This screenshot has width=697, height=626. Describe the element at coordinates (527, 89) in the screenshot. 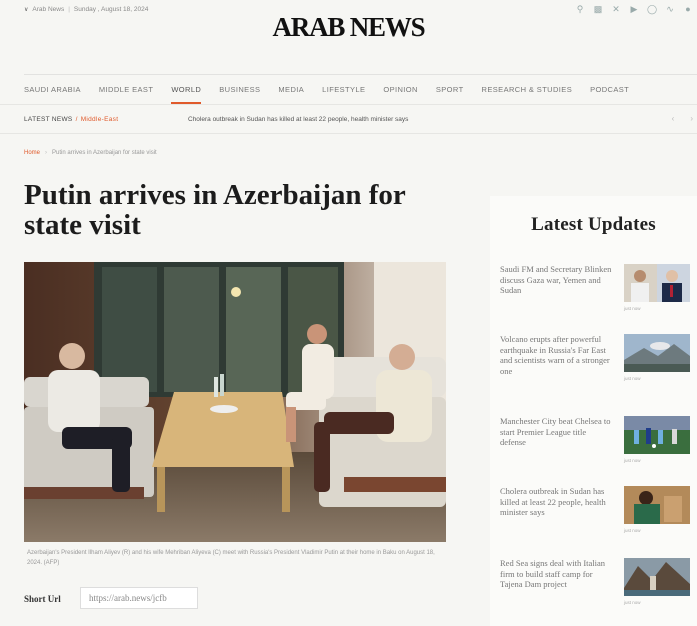

I see `nav-item-research-studies: RESEARCH & STUDIES` at that location.